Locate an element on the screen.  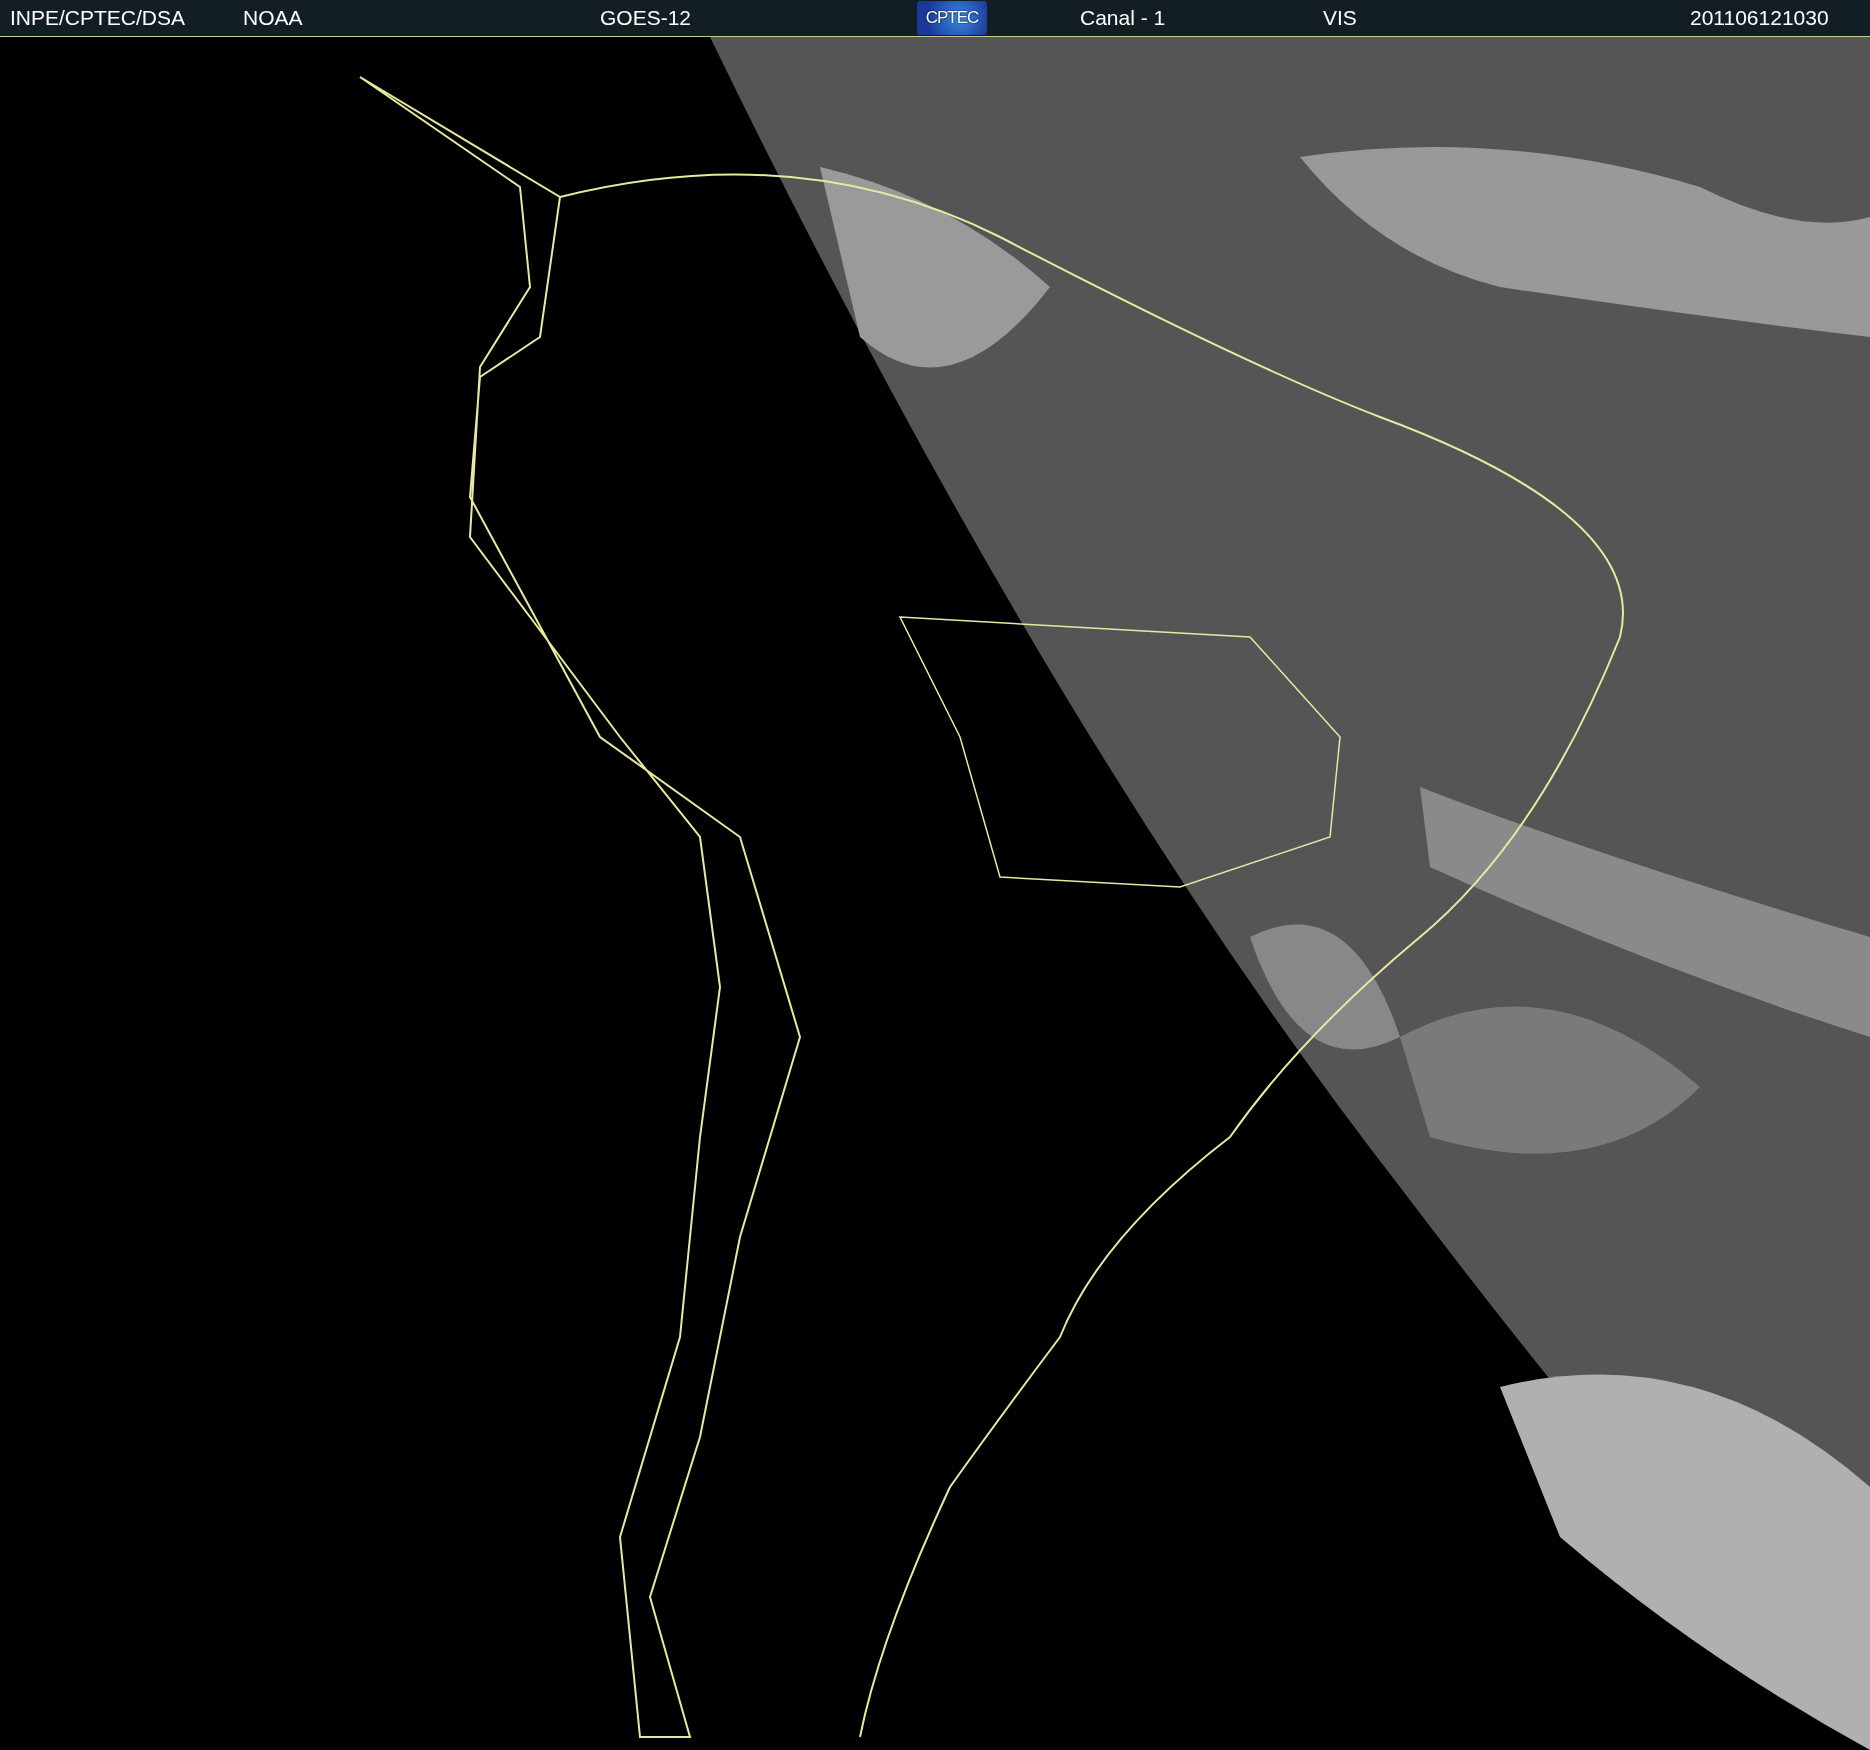
header-label: INPE/CPTEC/DSA is located at coordinates (98, 18).